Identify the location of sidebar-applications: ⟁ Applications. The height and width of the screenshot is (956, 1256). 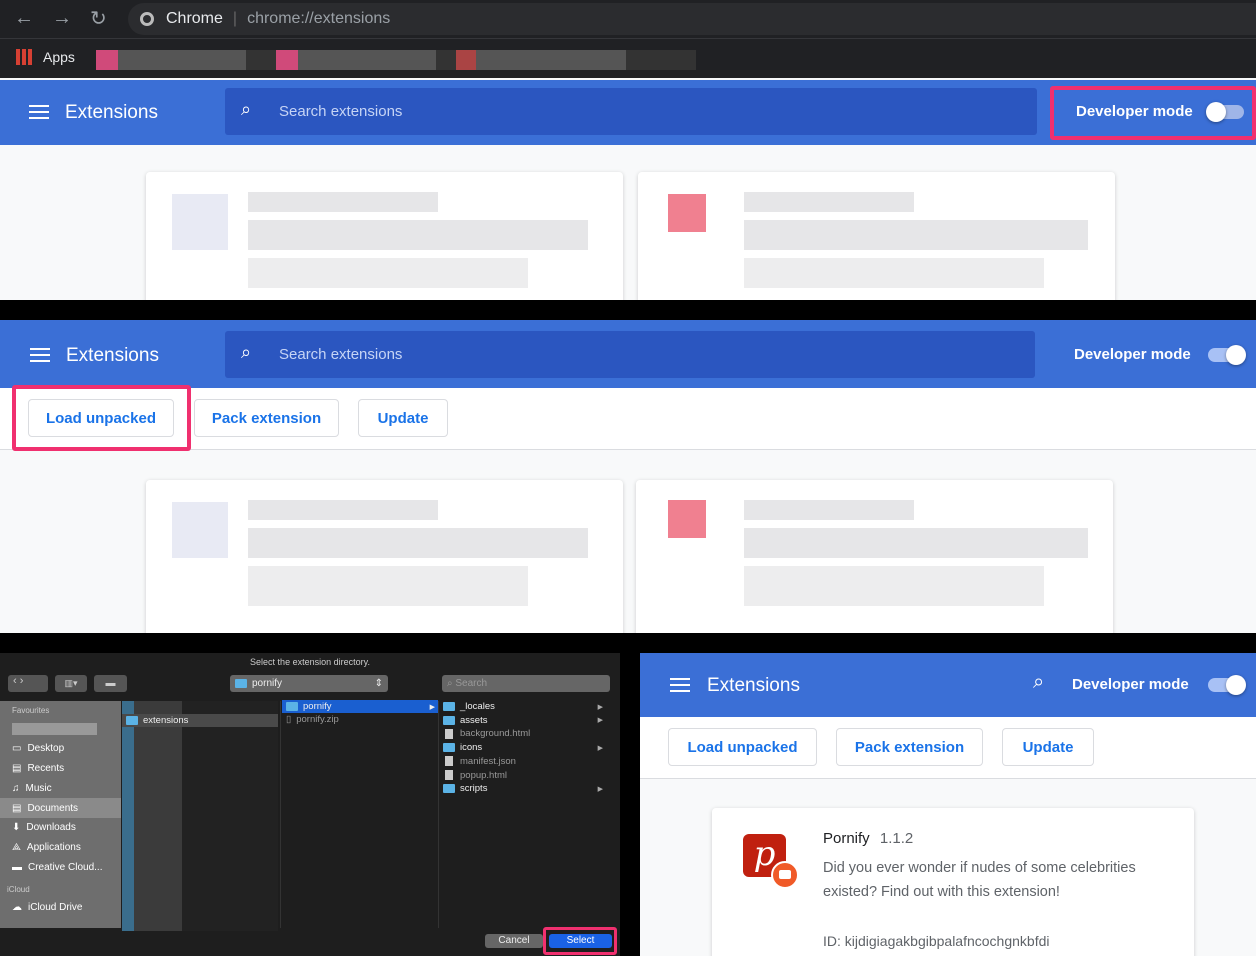
(46, 847).